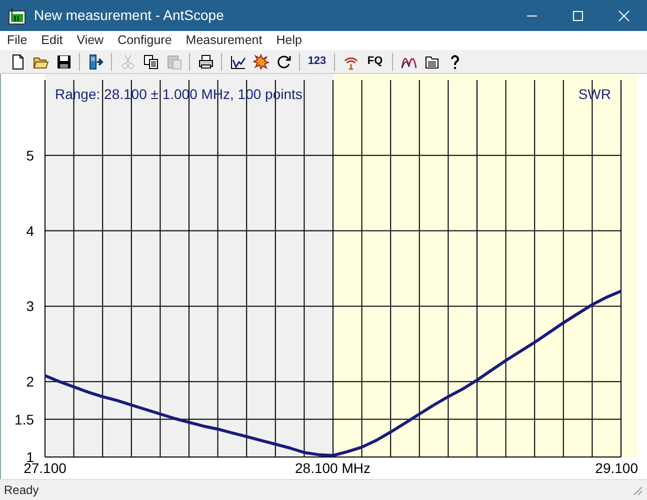  What do you see at coordinates (375, 61) in the screenshot?
I see `frequency-button: FQ` at bounding box center [375, 61].